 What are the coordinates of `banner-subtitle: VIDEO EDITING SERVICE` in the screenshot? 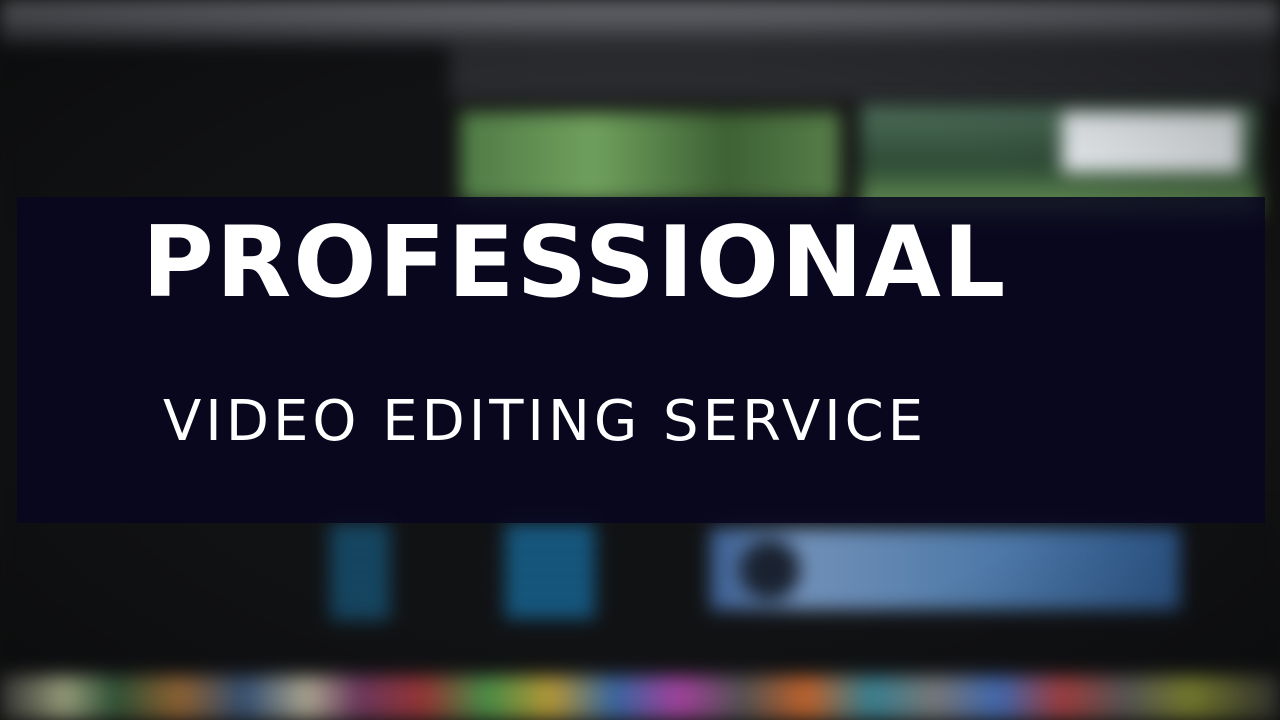 It's located at (545, 421).